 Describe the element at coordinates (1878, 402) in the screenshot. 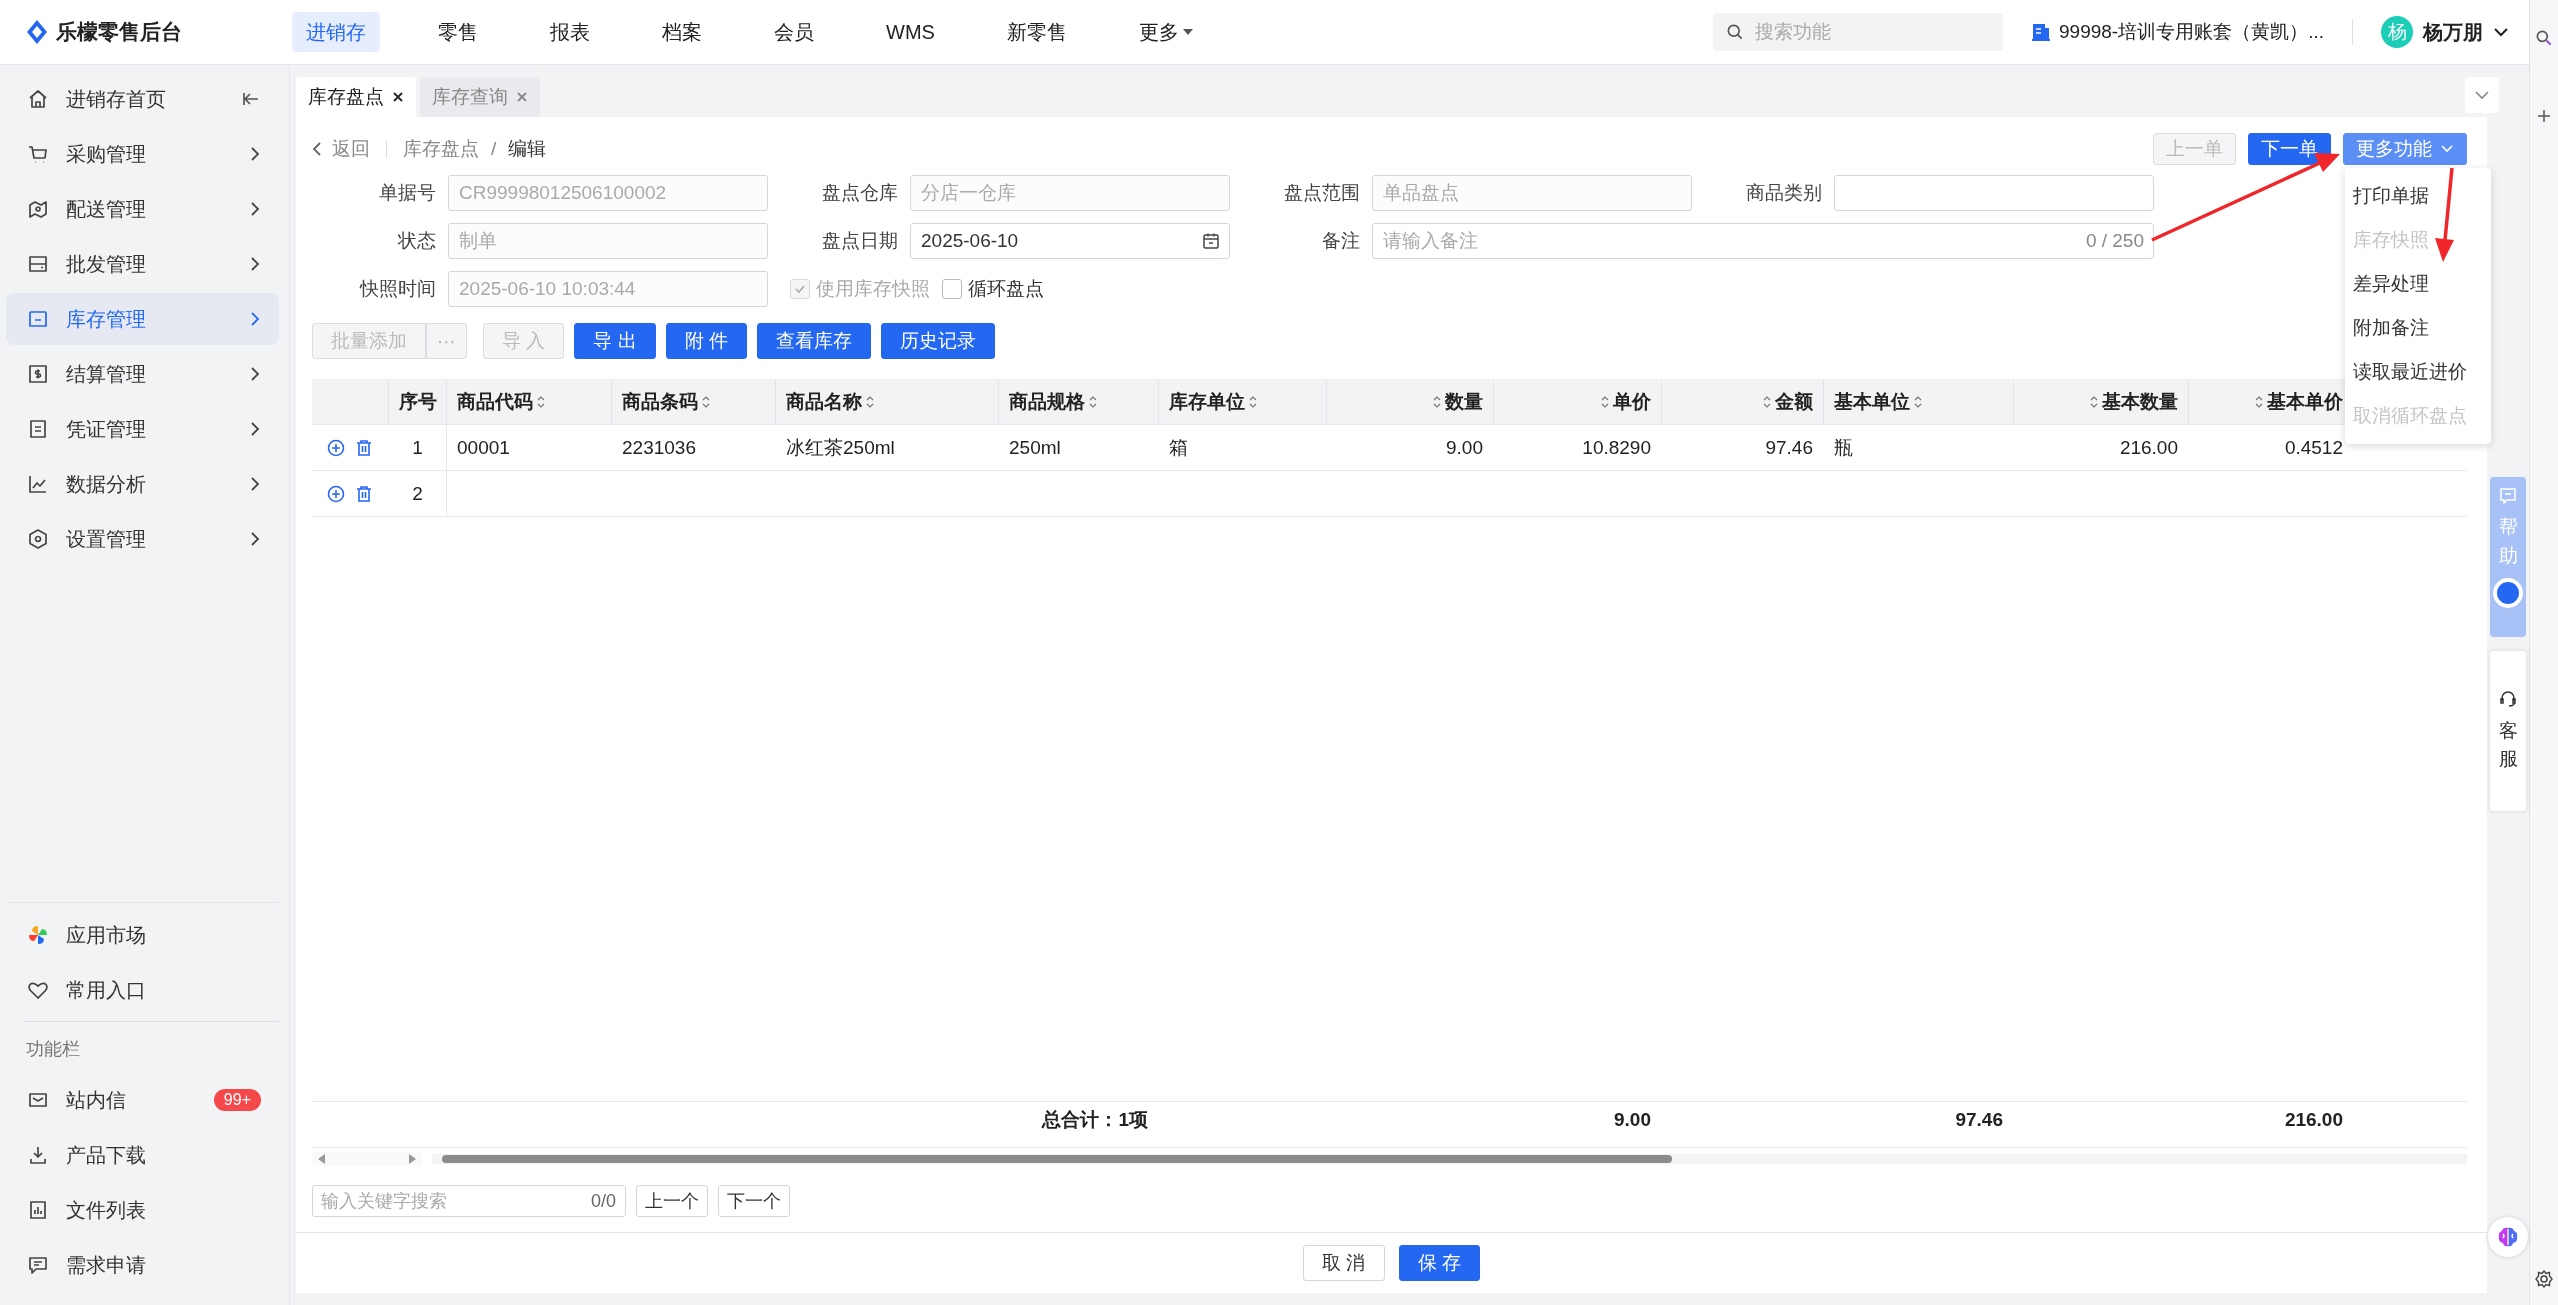

I see `column-header: 基本单位` at that location.